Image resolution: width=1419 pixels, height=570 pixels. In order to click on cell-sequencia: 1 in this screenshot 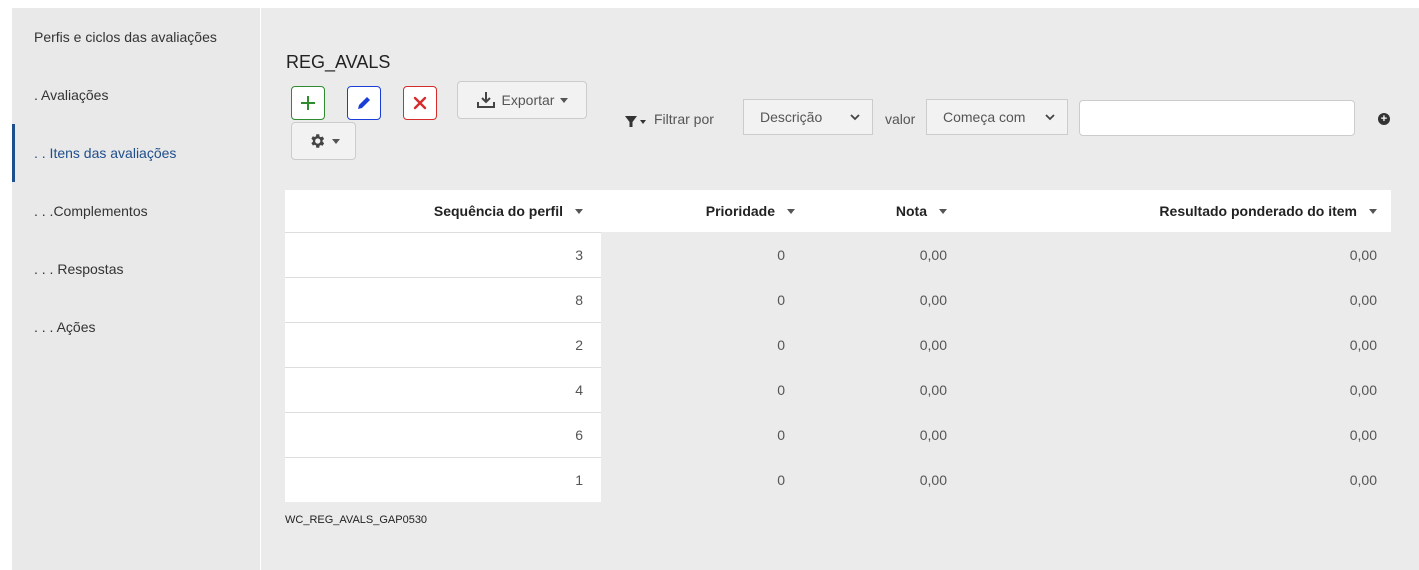, I will do `click(443, 479)`.